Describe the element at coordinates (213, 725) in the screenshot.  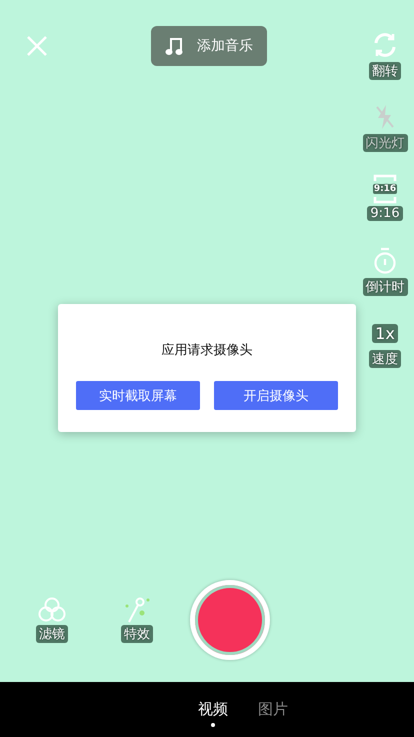
I see `selected-dot` at that location.